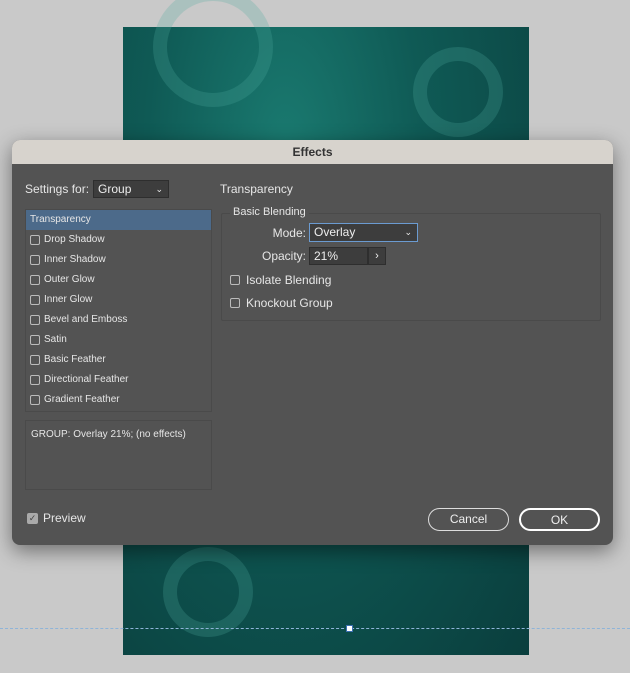 This screenshot has height=673, width=630. I want to click on isolate-blending-checkbox, so click(235, 280).